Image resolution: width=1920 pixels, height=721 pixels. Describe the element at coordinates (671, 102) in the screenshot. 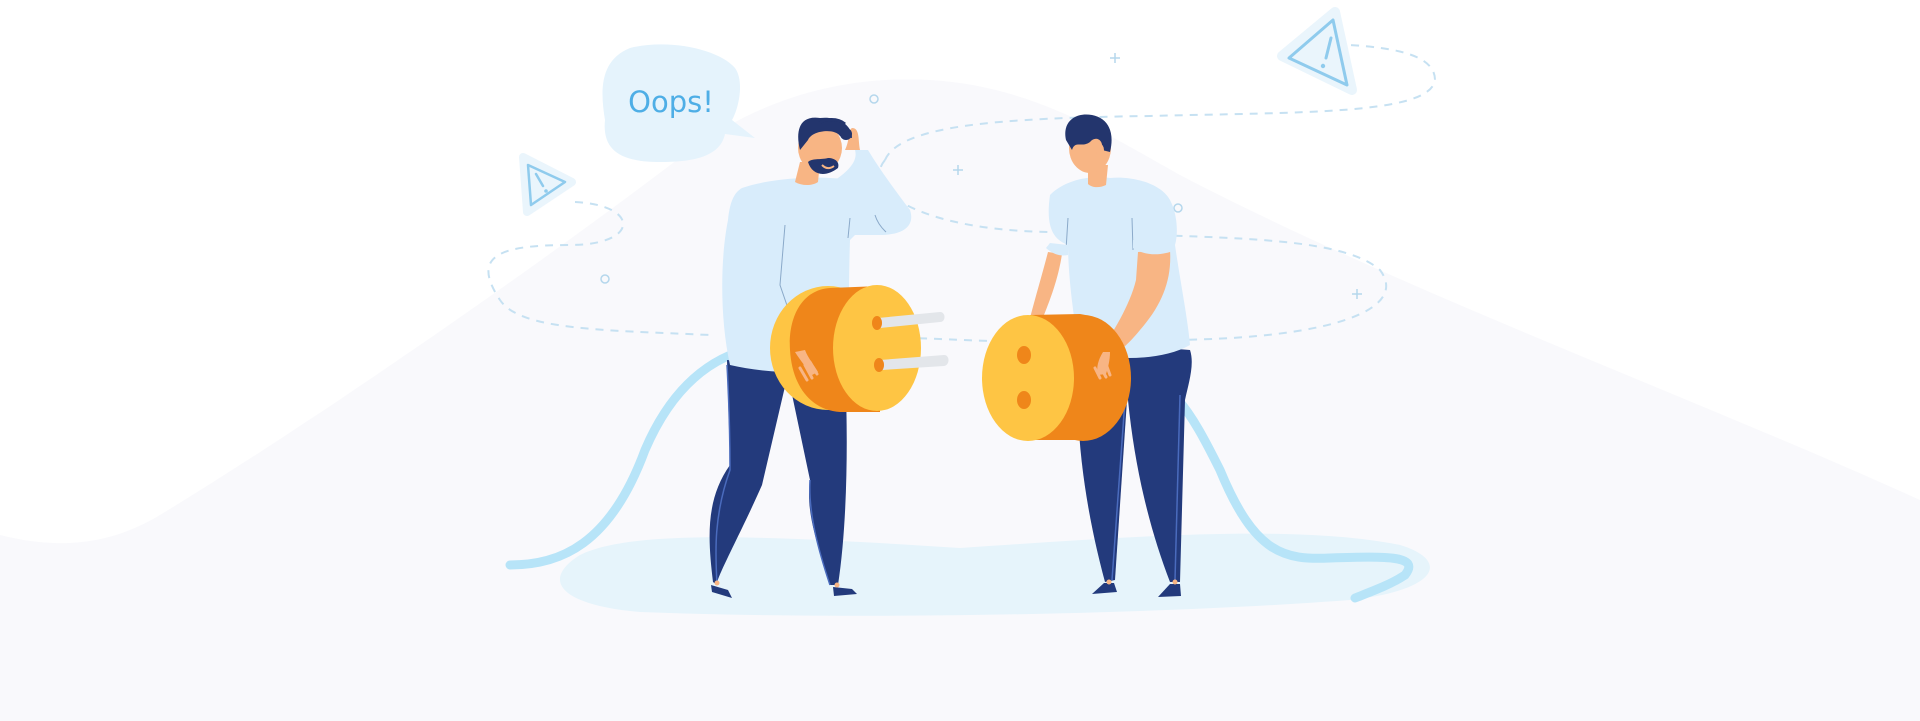

I see `speech-bubble-text: Oops!` at that location.